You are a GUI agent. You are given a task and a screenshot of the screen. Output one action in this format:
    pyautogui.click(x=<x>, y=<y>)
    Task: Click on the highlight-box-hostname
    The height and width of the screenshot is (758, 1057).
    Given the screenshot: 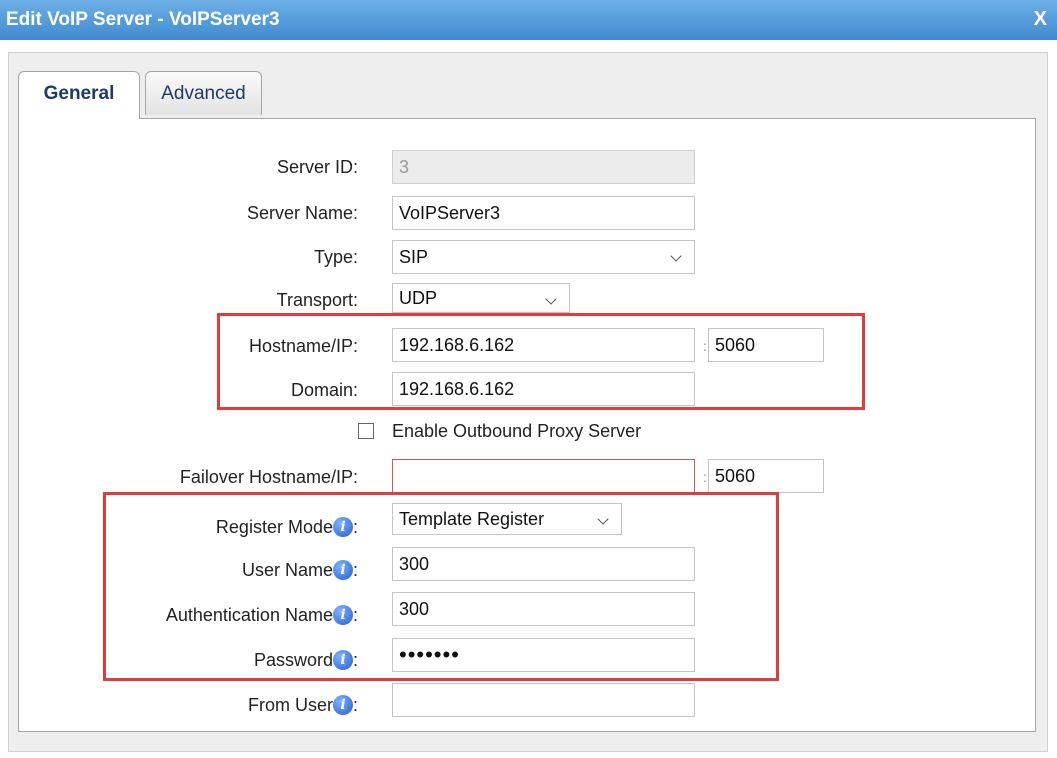 What is the action you would take?
    pyautogui.click(x=541, y=361)
    